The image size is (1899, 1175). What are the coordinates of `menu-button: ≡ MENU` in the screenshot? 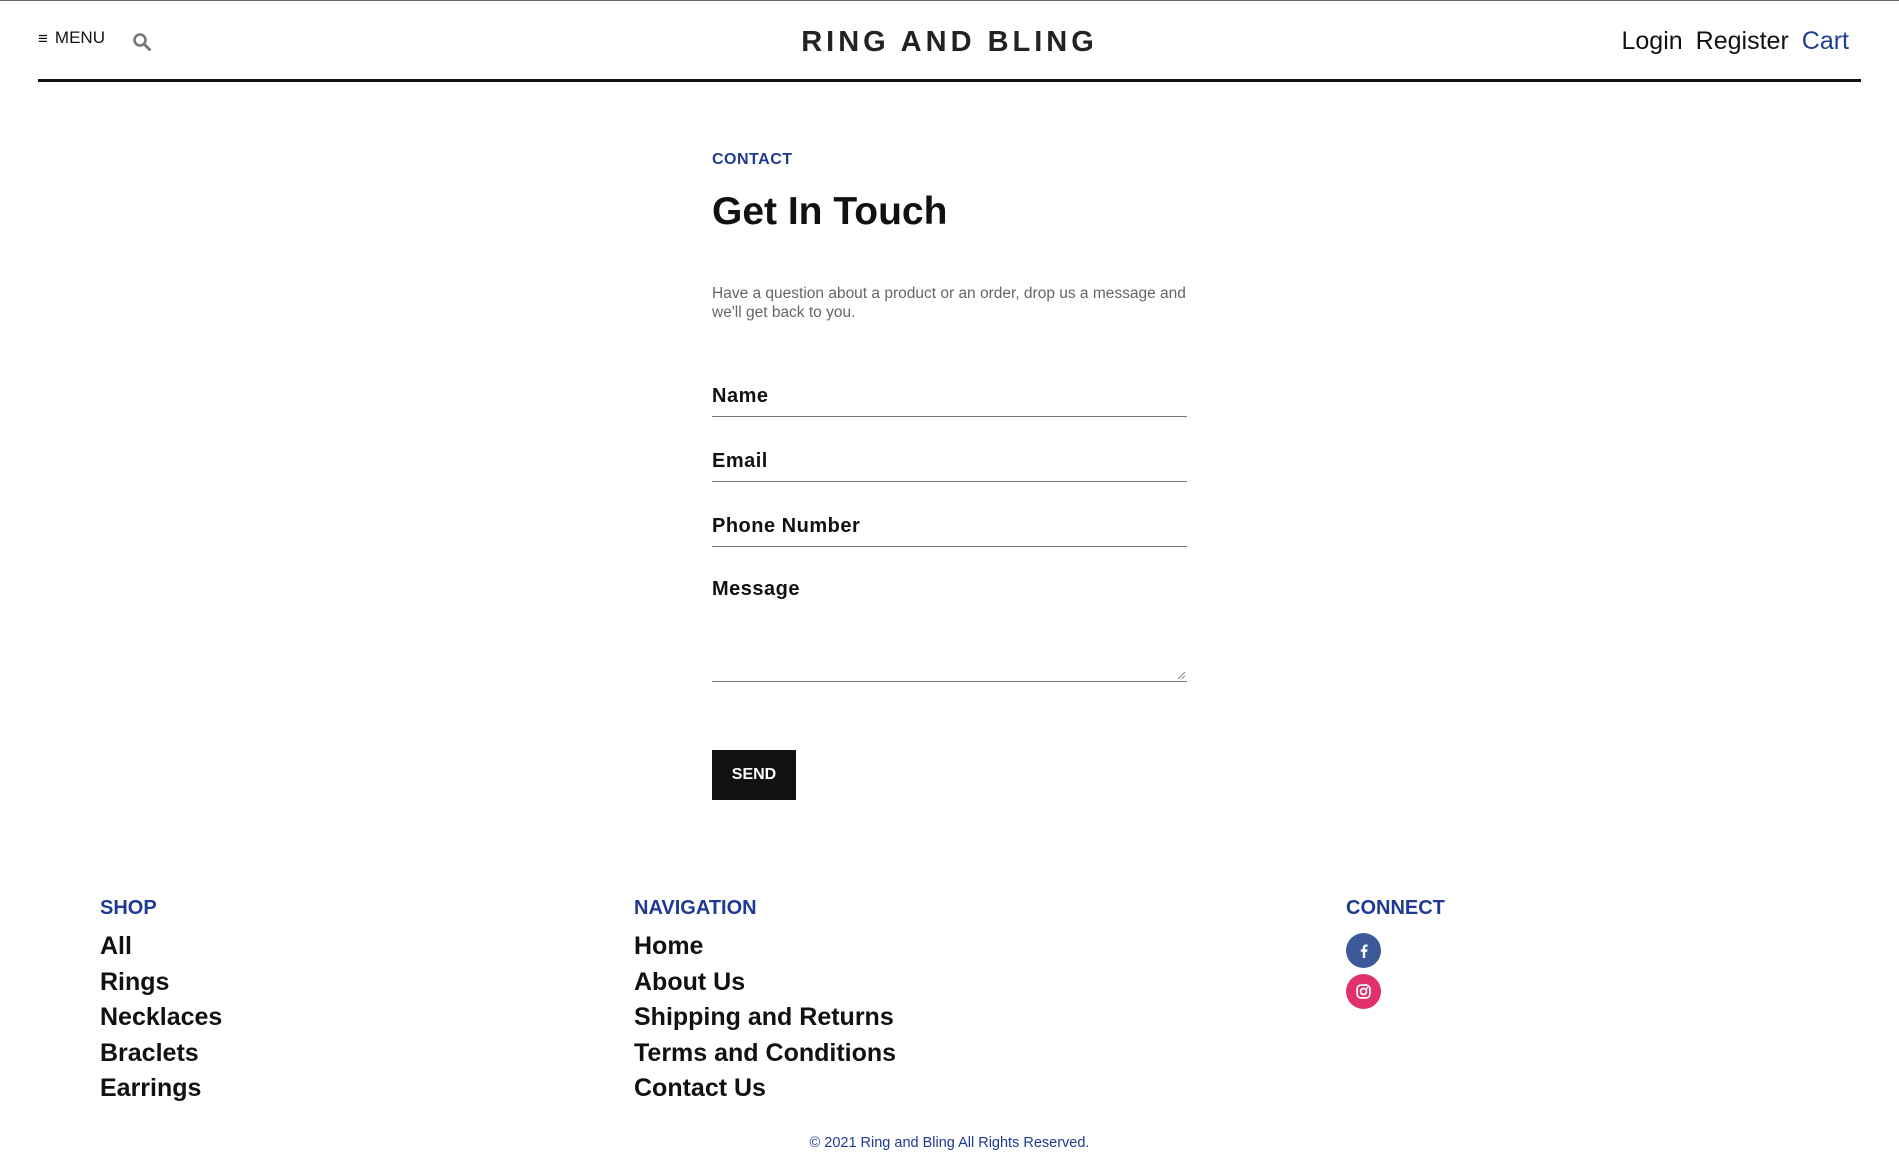 It's located at (71, 38).